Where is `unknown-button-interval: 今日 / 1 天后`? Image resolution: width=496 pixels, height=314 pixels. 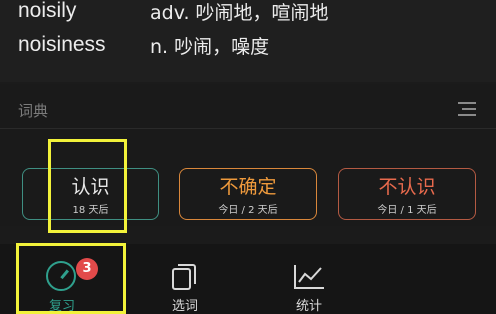
unknown-button-interval: 今日 / 1 天后 is located at coordinates (407, 210).